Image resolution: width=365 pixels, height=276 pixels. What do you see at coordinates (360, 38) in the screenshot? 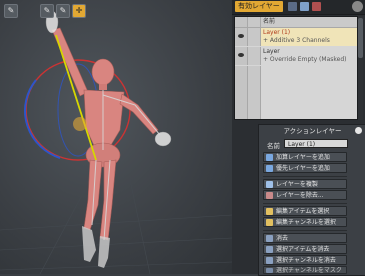
I see `scrollbar-thumb` at bounding box center [360, 38].